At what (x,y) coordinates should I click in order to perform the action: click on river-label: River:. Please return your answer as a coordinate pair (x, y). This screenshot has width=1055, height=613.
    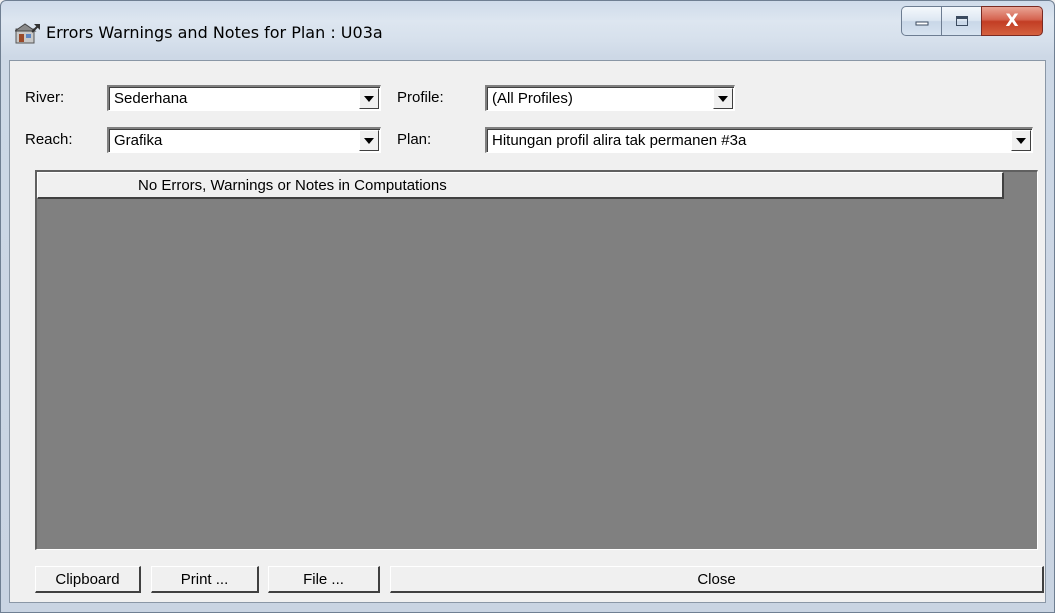
    Looking at the image, I should click on (45, 97).